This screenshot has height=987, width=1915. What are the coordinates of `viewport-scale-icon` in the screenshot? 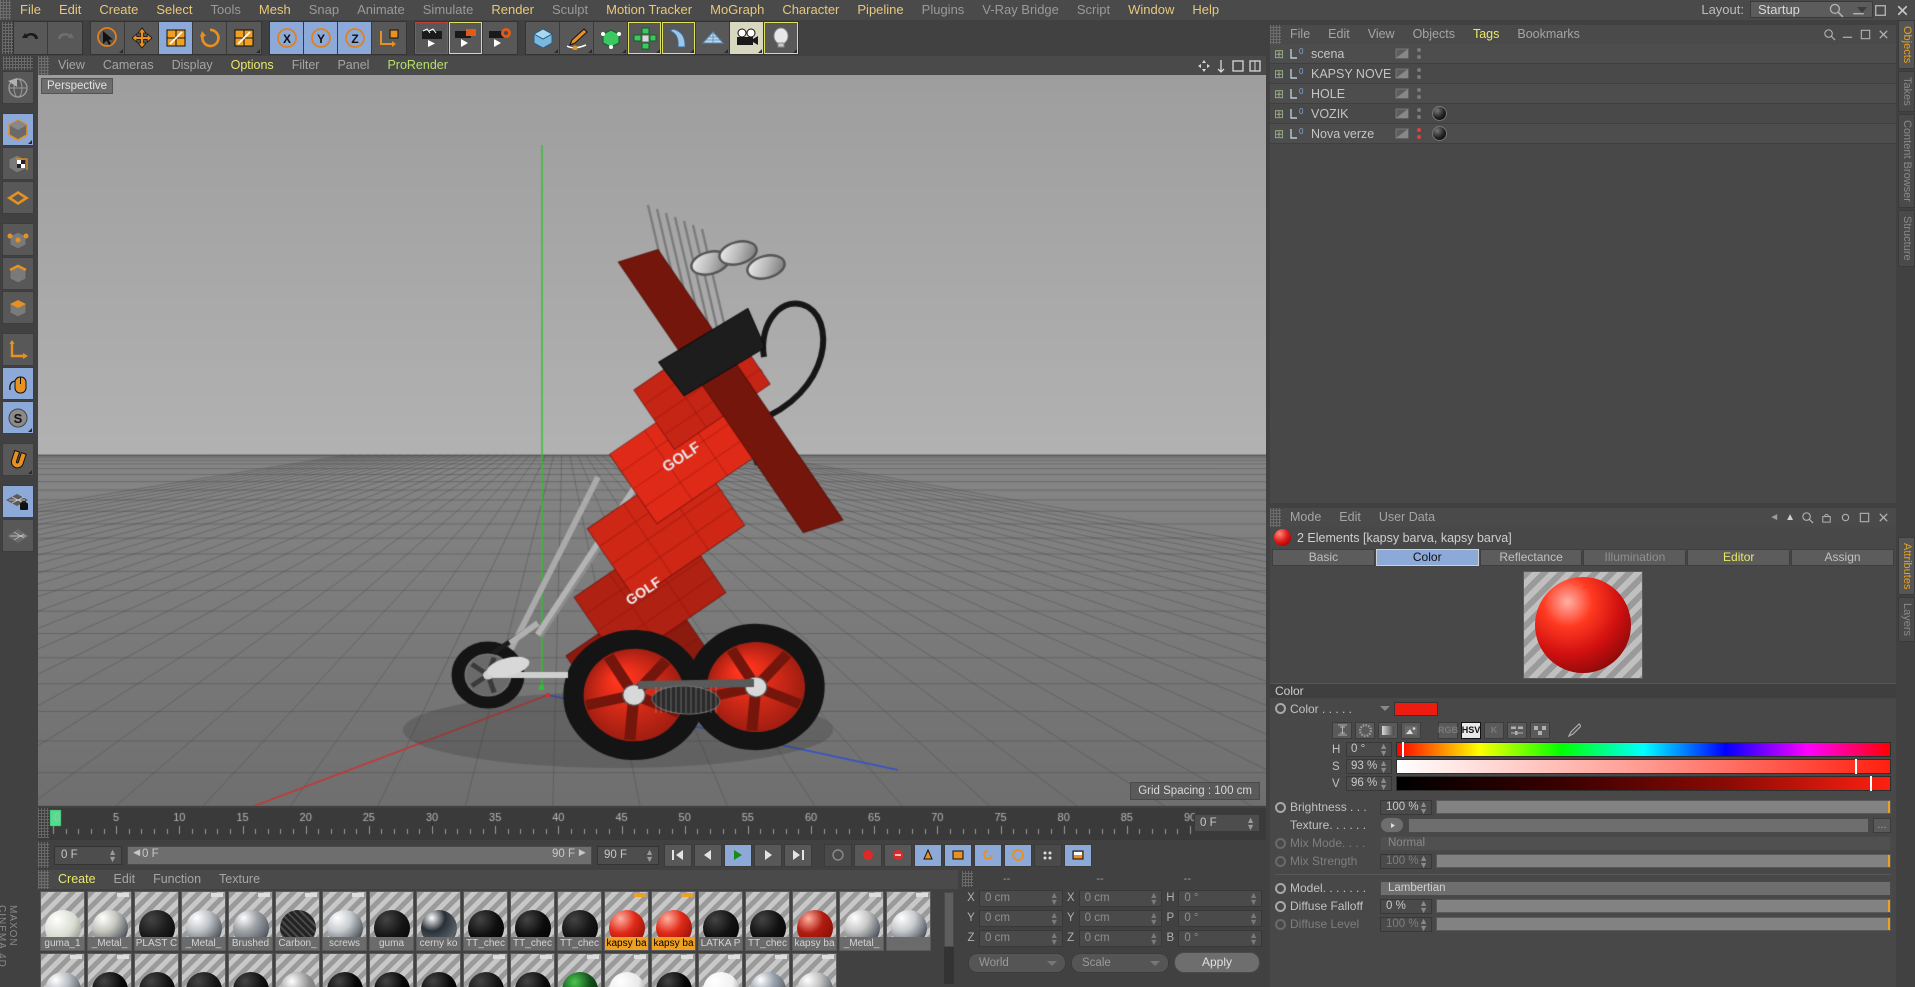 It's located at (1221, 66).